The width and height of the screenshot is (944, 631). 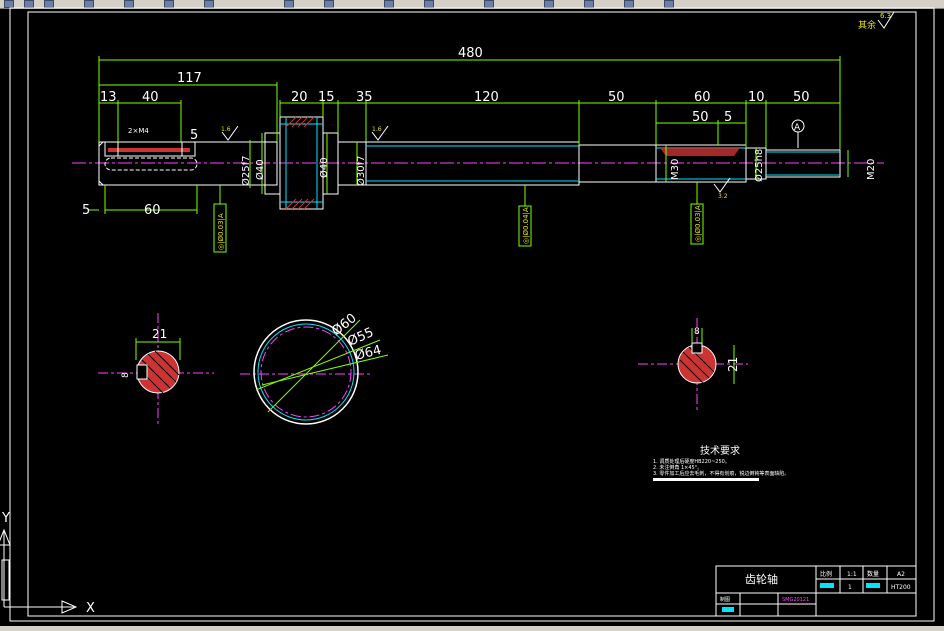 I want to click on dim-15: 15, so click(x=326, y=97).